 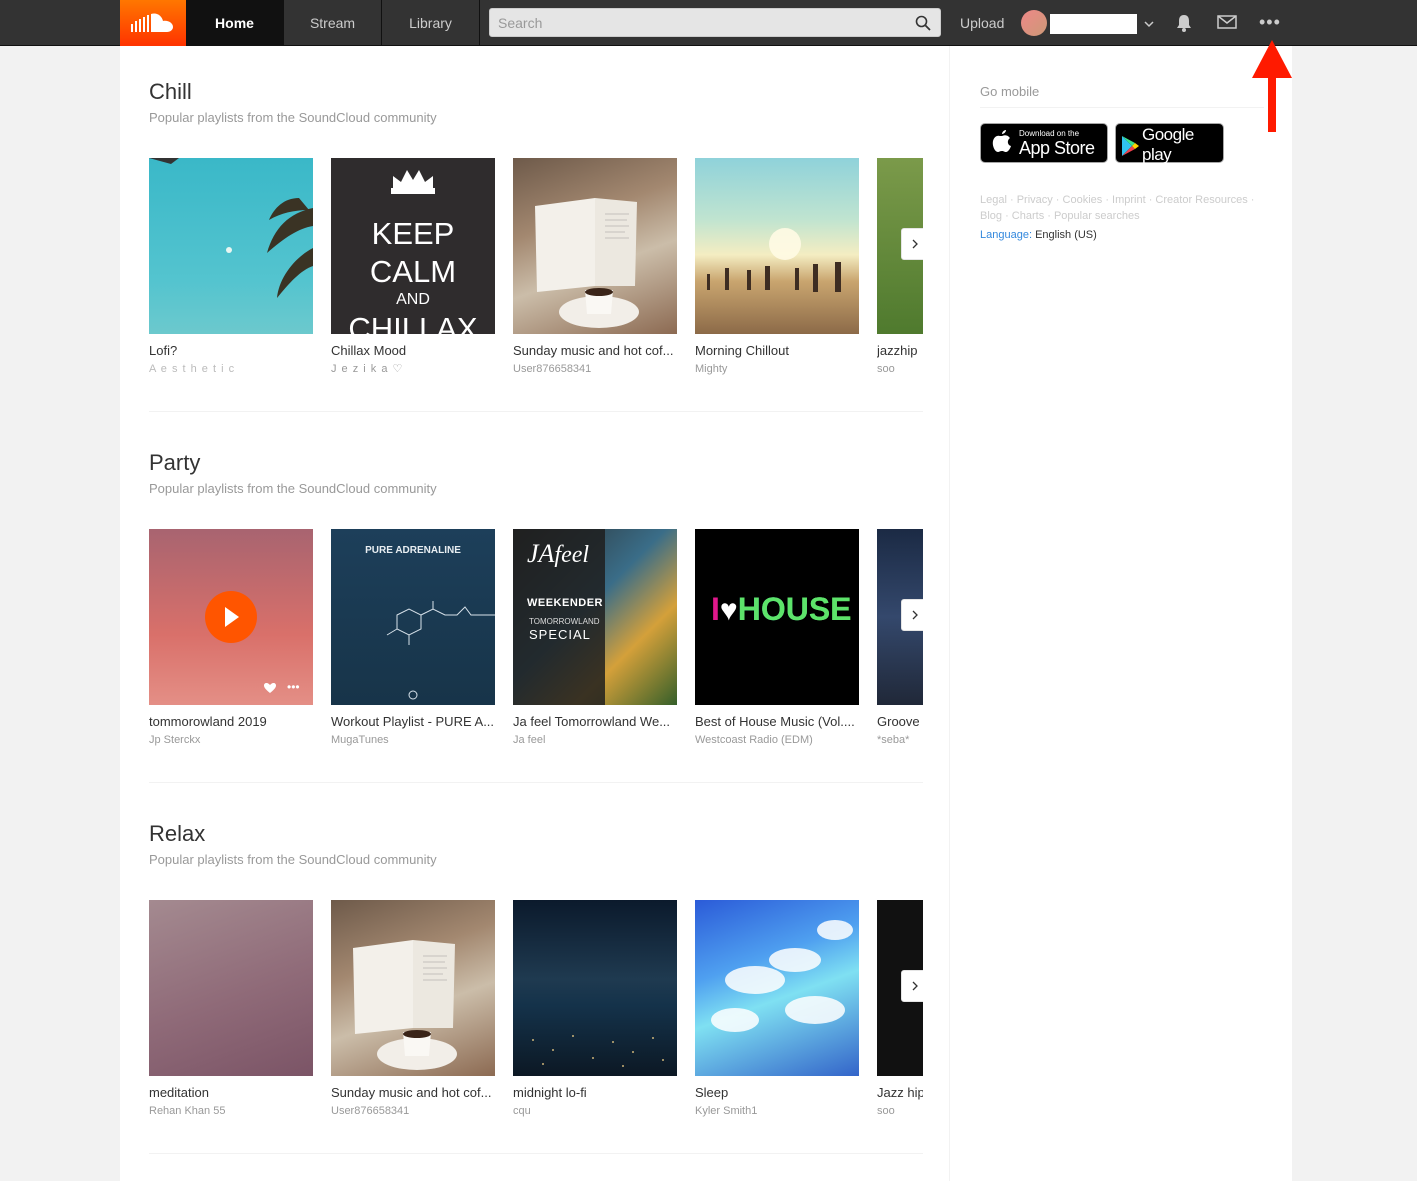 I want to click on search-input, so click(x=715, y=22).